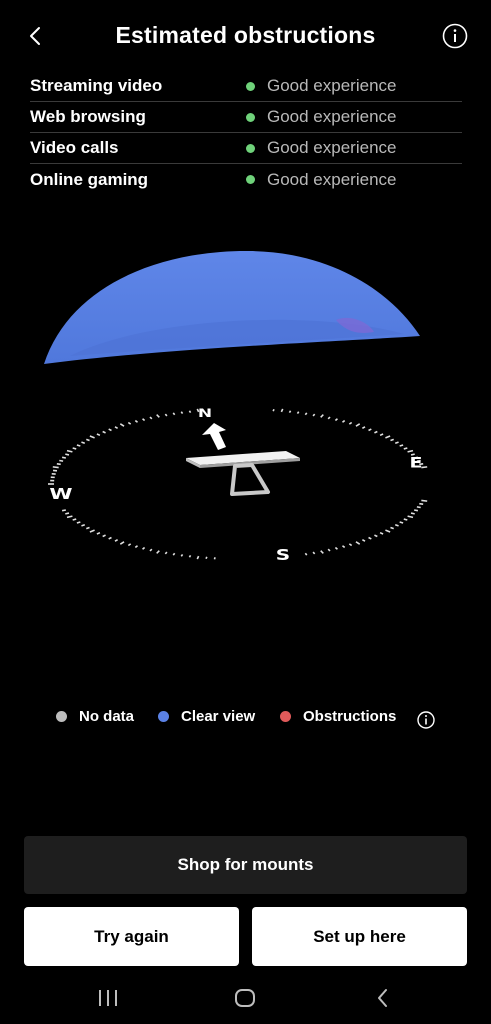  I want to click on legend-info-button, so click(426, 720).